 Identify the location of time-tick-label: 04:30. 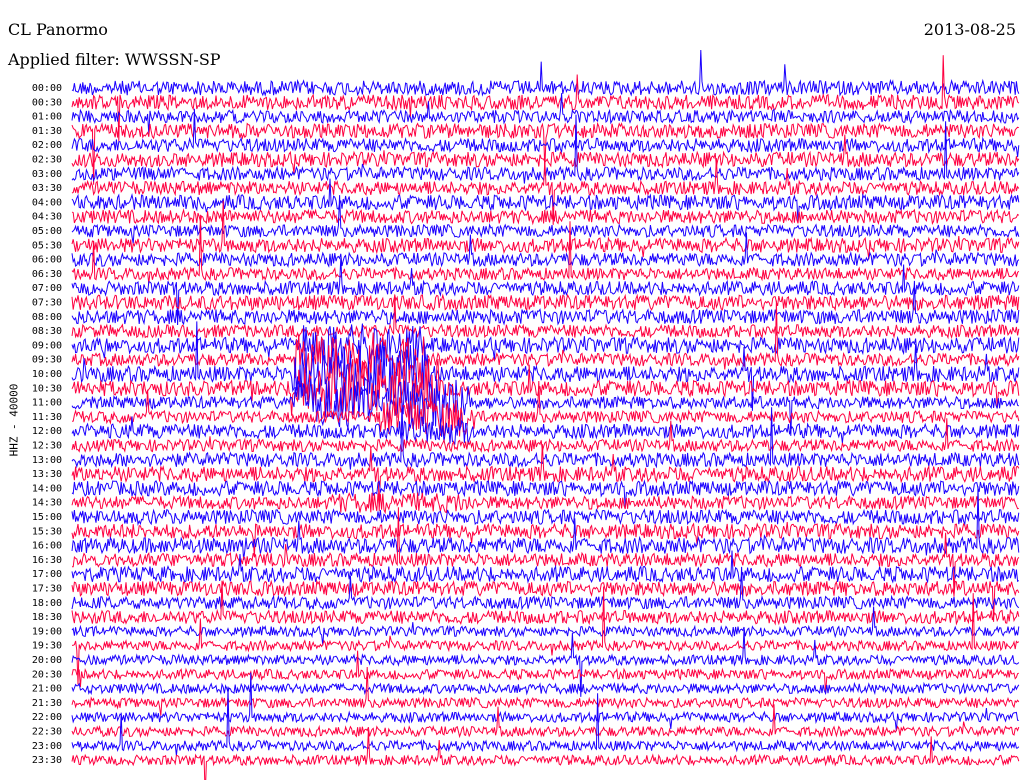
(47, 217).